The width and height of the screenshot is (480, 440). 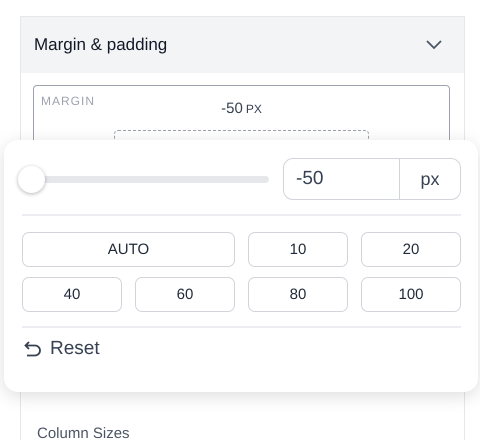 I want to click on undo-icon, so click(x=33, y=349).